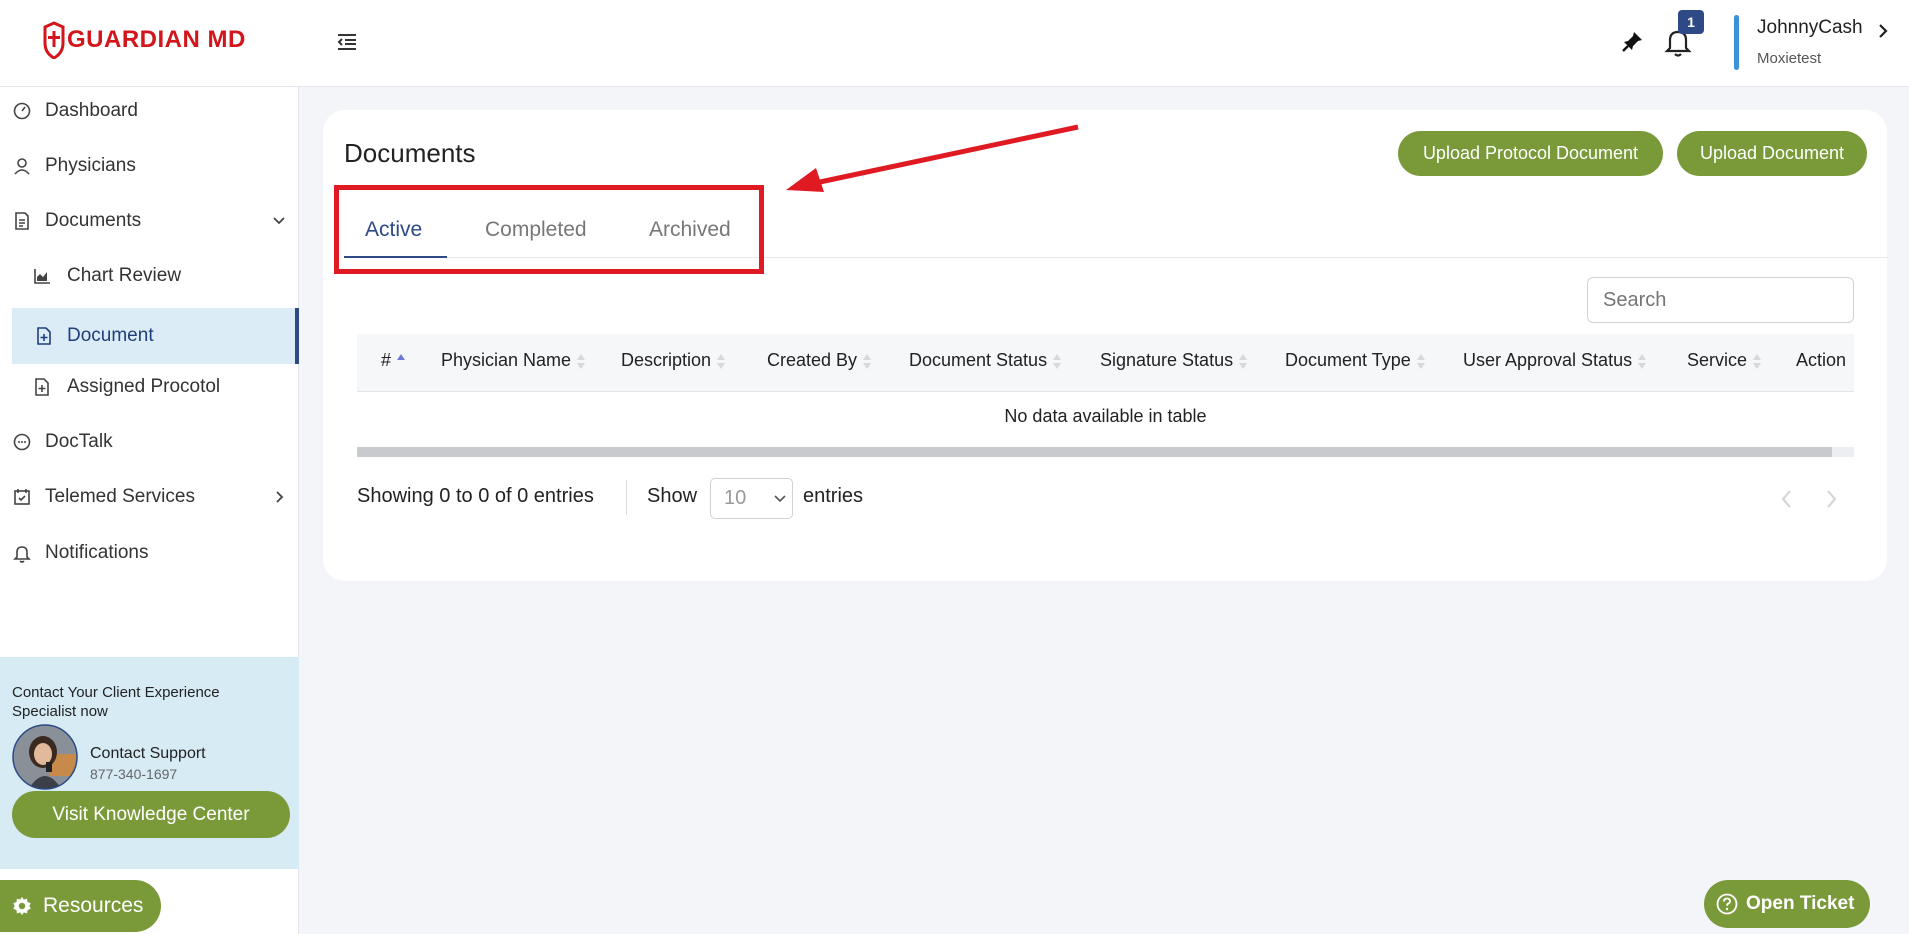 The height and width of the screenshot is (934, 1909). What do you see at coordinates (932, 158) in the screenshot?
I see `annotation-arrow` at bounding box center [932, 158].